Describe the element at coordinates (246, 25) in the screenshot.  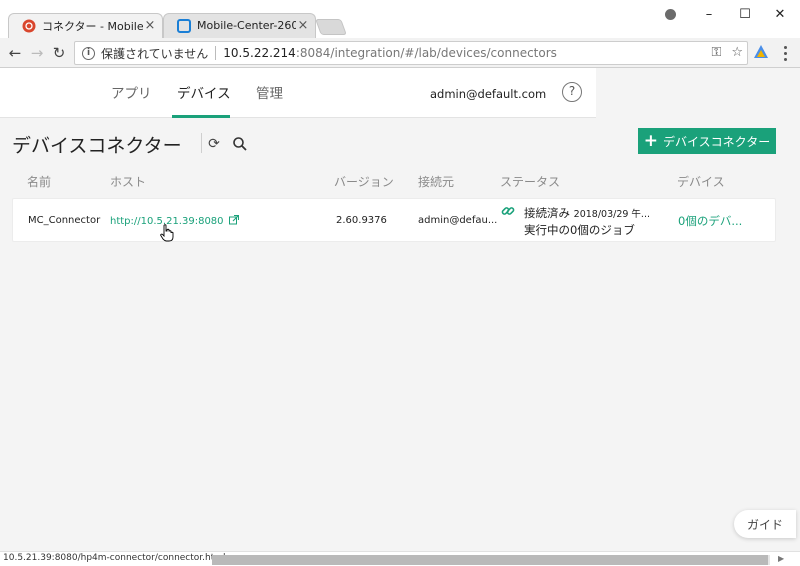
I see `tab-title: Mobile-Center-260 | App` at that location.